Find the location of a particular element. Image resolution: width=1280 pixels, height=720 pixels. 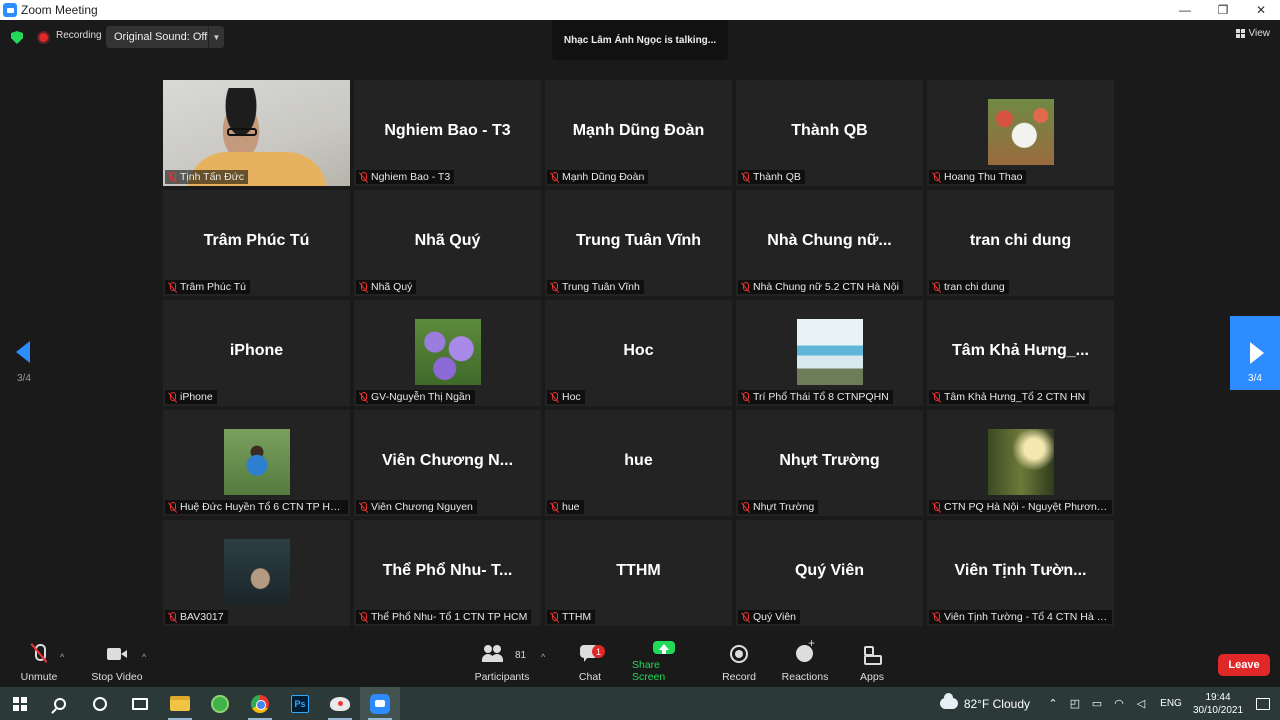

participant-nameplate: Nhã Quý is located at coordinates (386, 287).